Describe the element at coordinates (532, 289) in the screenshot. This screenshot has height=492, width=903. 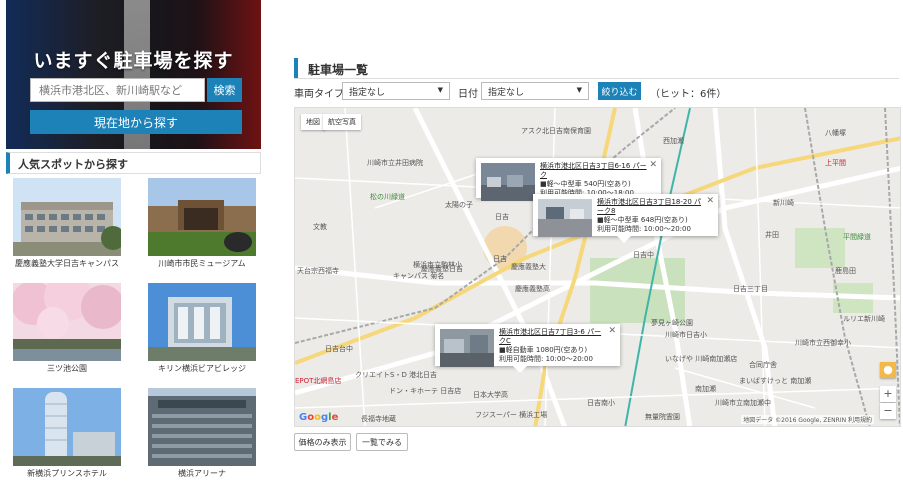
I see `map-label: 慶應義塾高` at that location.